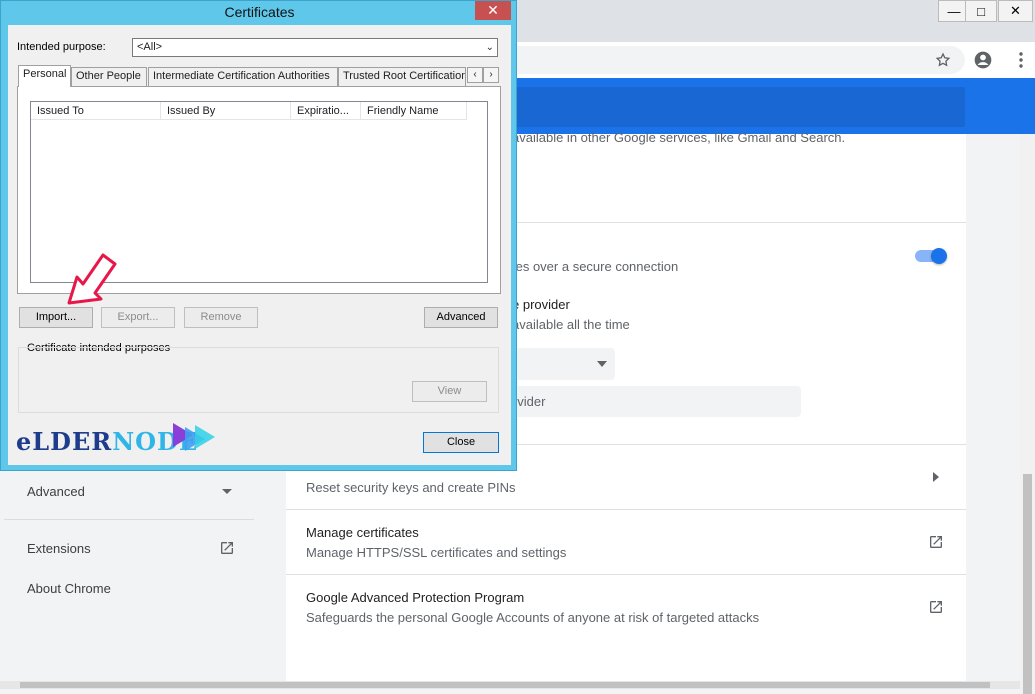 The image size is (1035, 694). I want to click on manage-certificates-title: Manage certificates, so click(362, 532).